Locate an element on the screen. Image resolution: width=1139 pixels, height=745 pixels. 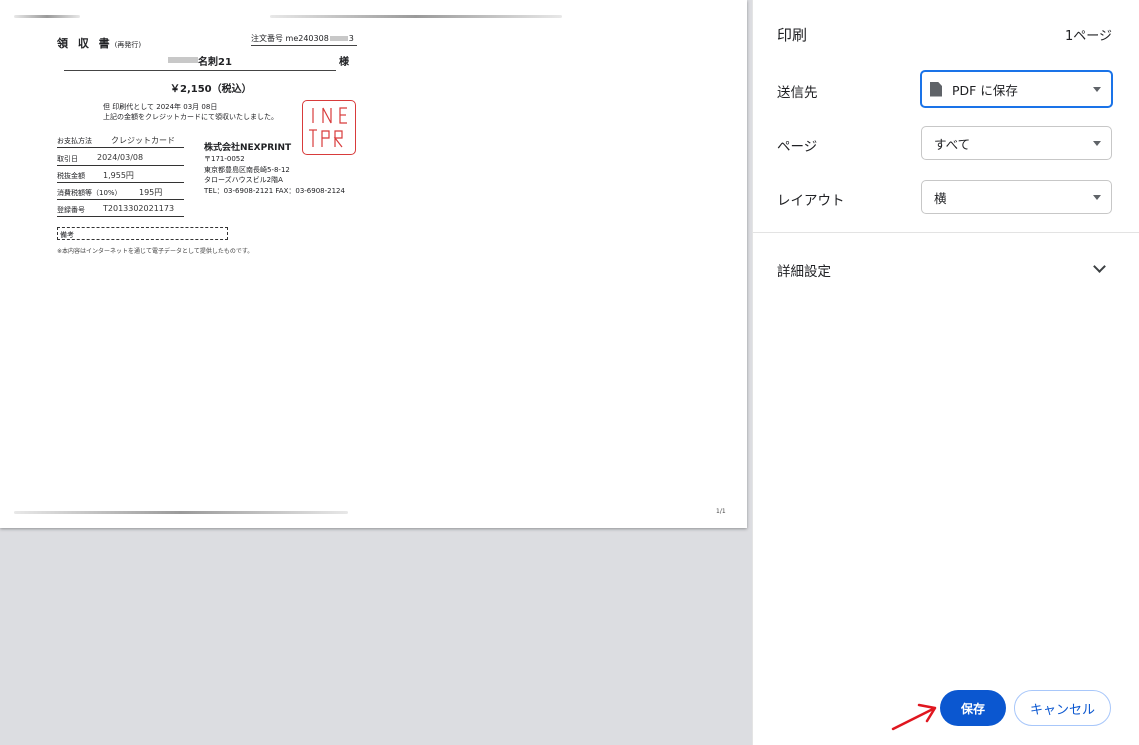
panel-divider is located at coordinates (946, 232).